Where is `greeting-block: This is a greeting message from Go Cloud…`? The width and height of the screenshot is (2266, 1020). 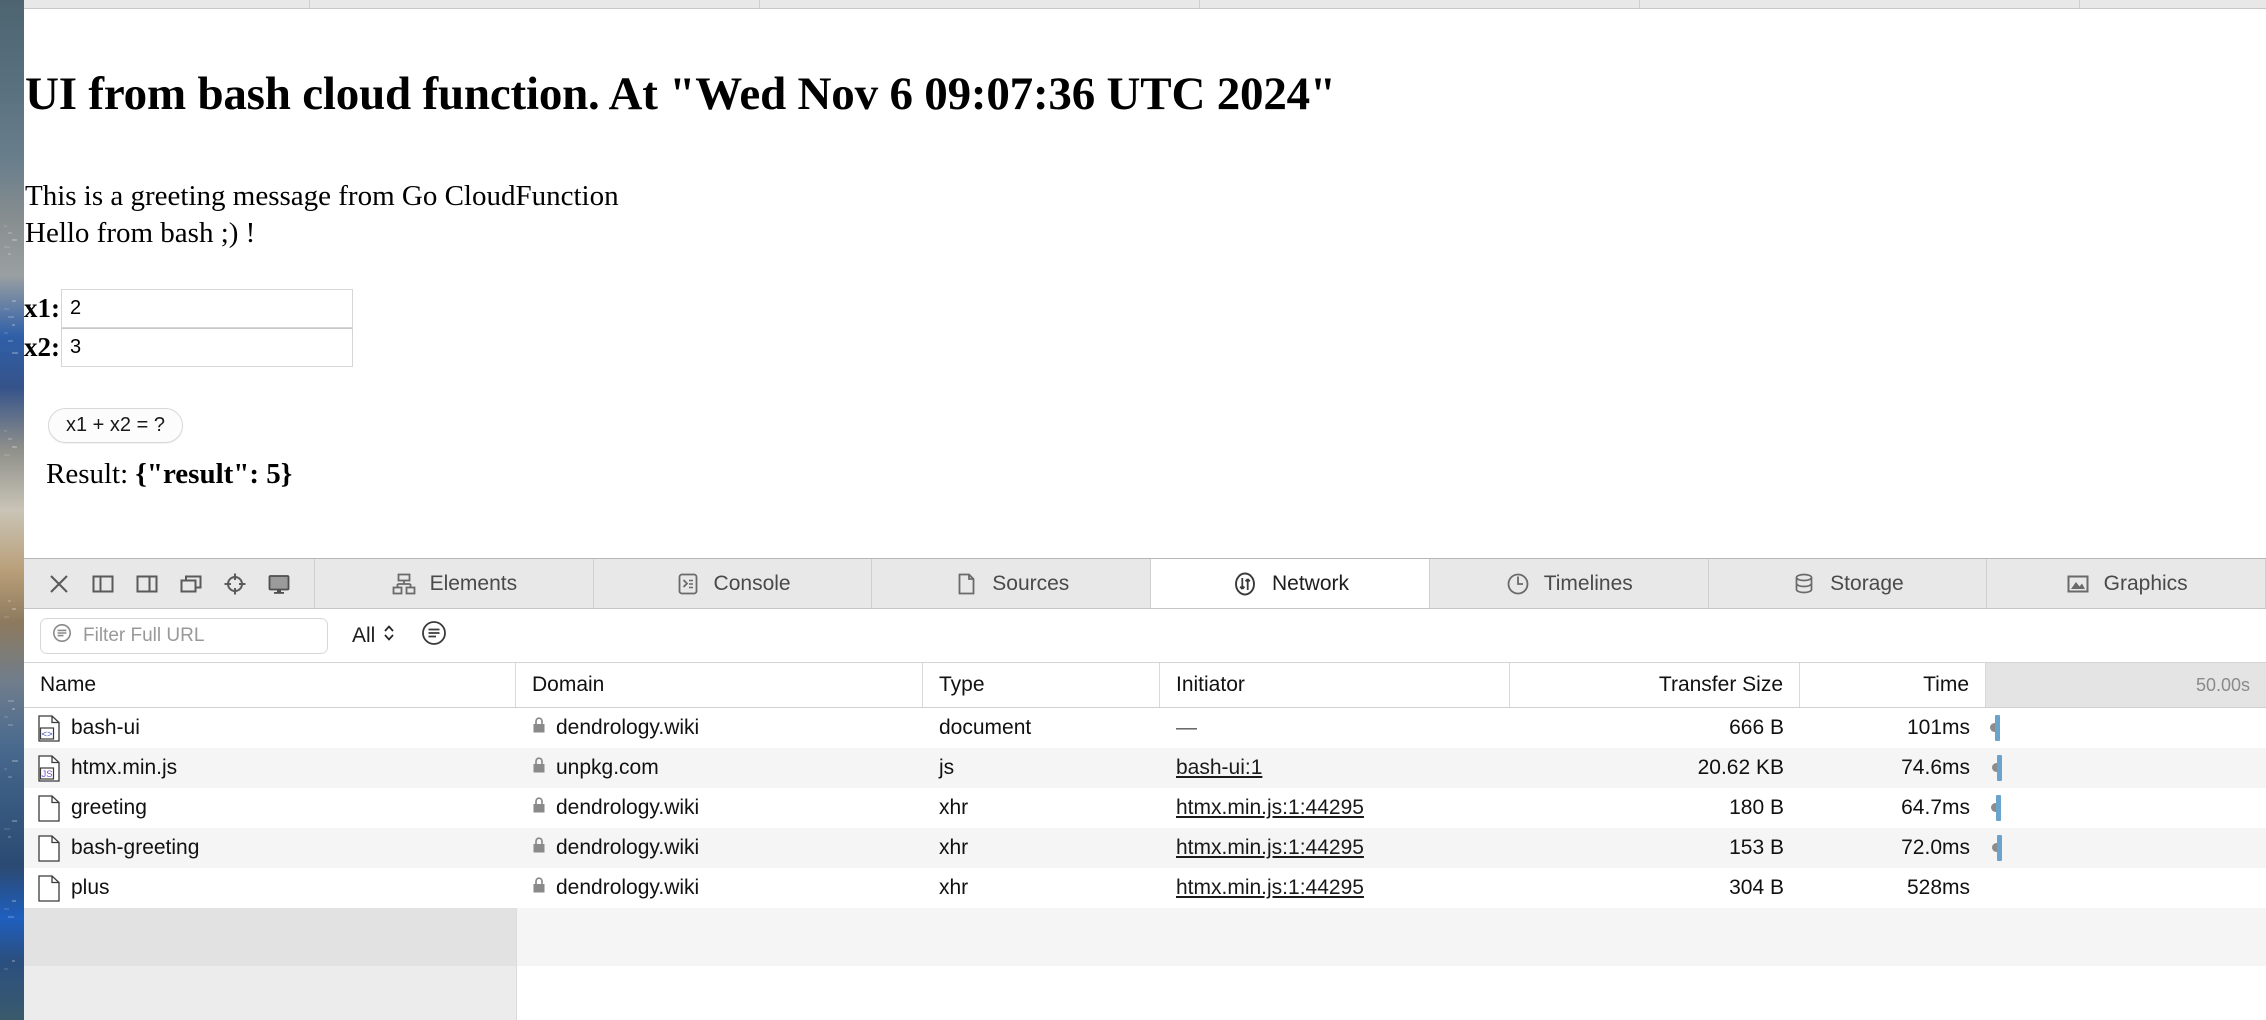 greeting-block: This is a greeting message from Go Cloud… is located at coordinates (322, 215).